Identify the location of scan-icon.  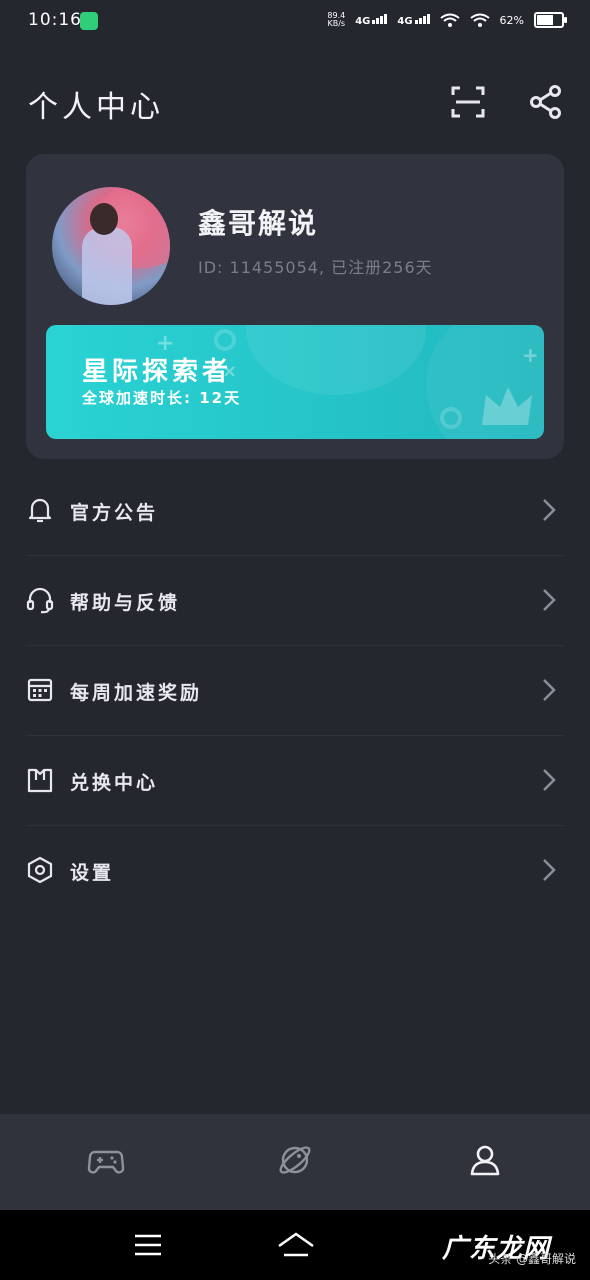
(468, 102).